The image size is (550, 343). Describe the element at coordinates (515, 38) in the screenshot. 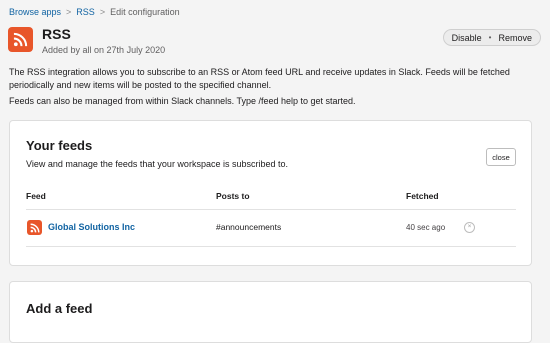

I see `remove-button: Remove` at that location.